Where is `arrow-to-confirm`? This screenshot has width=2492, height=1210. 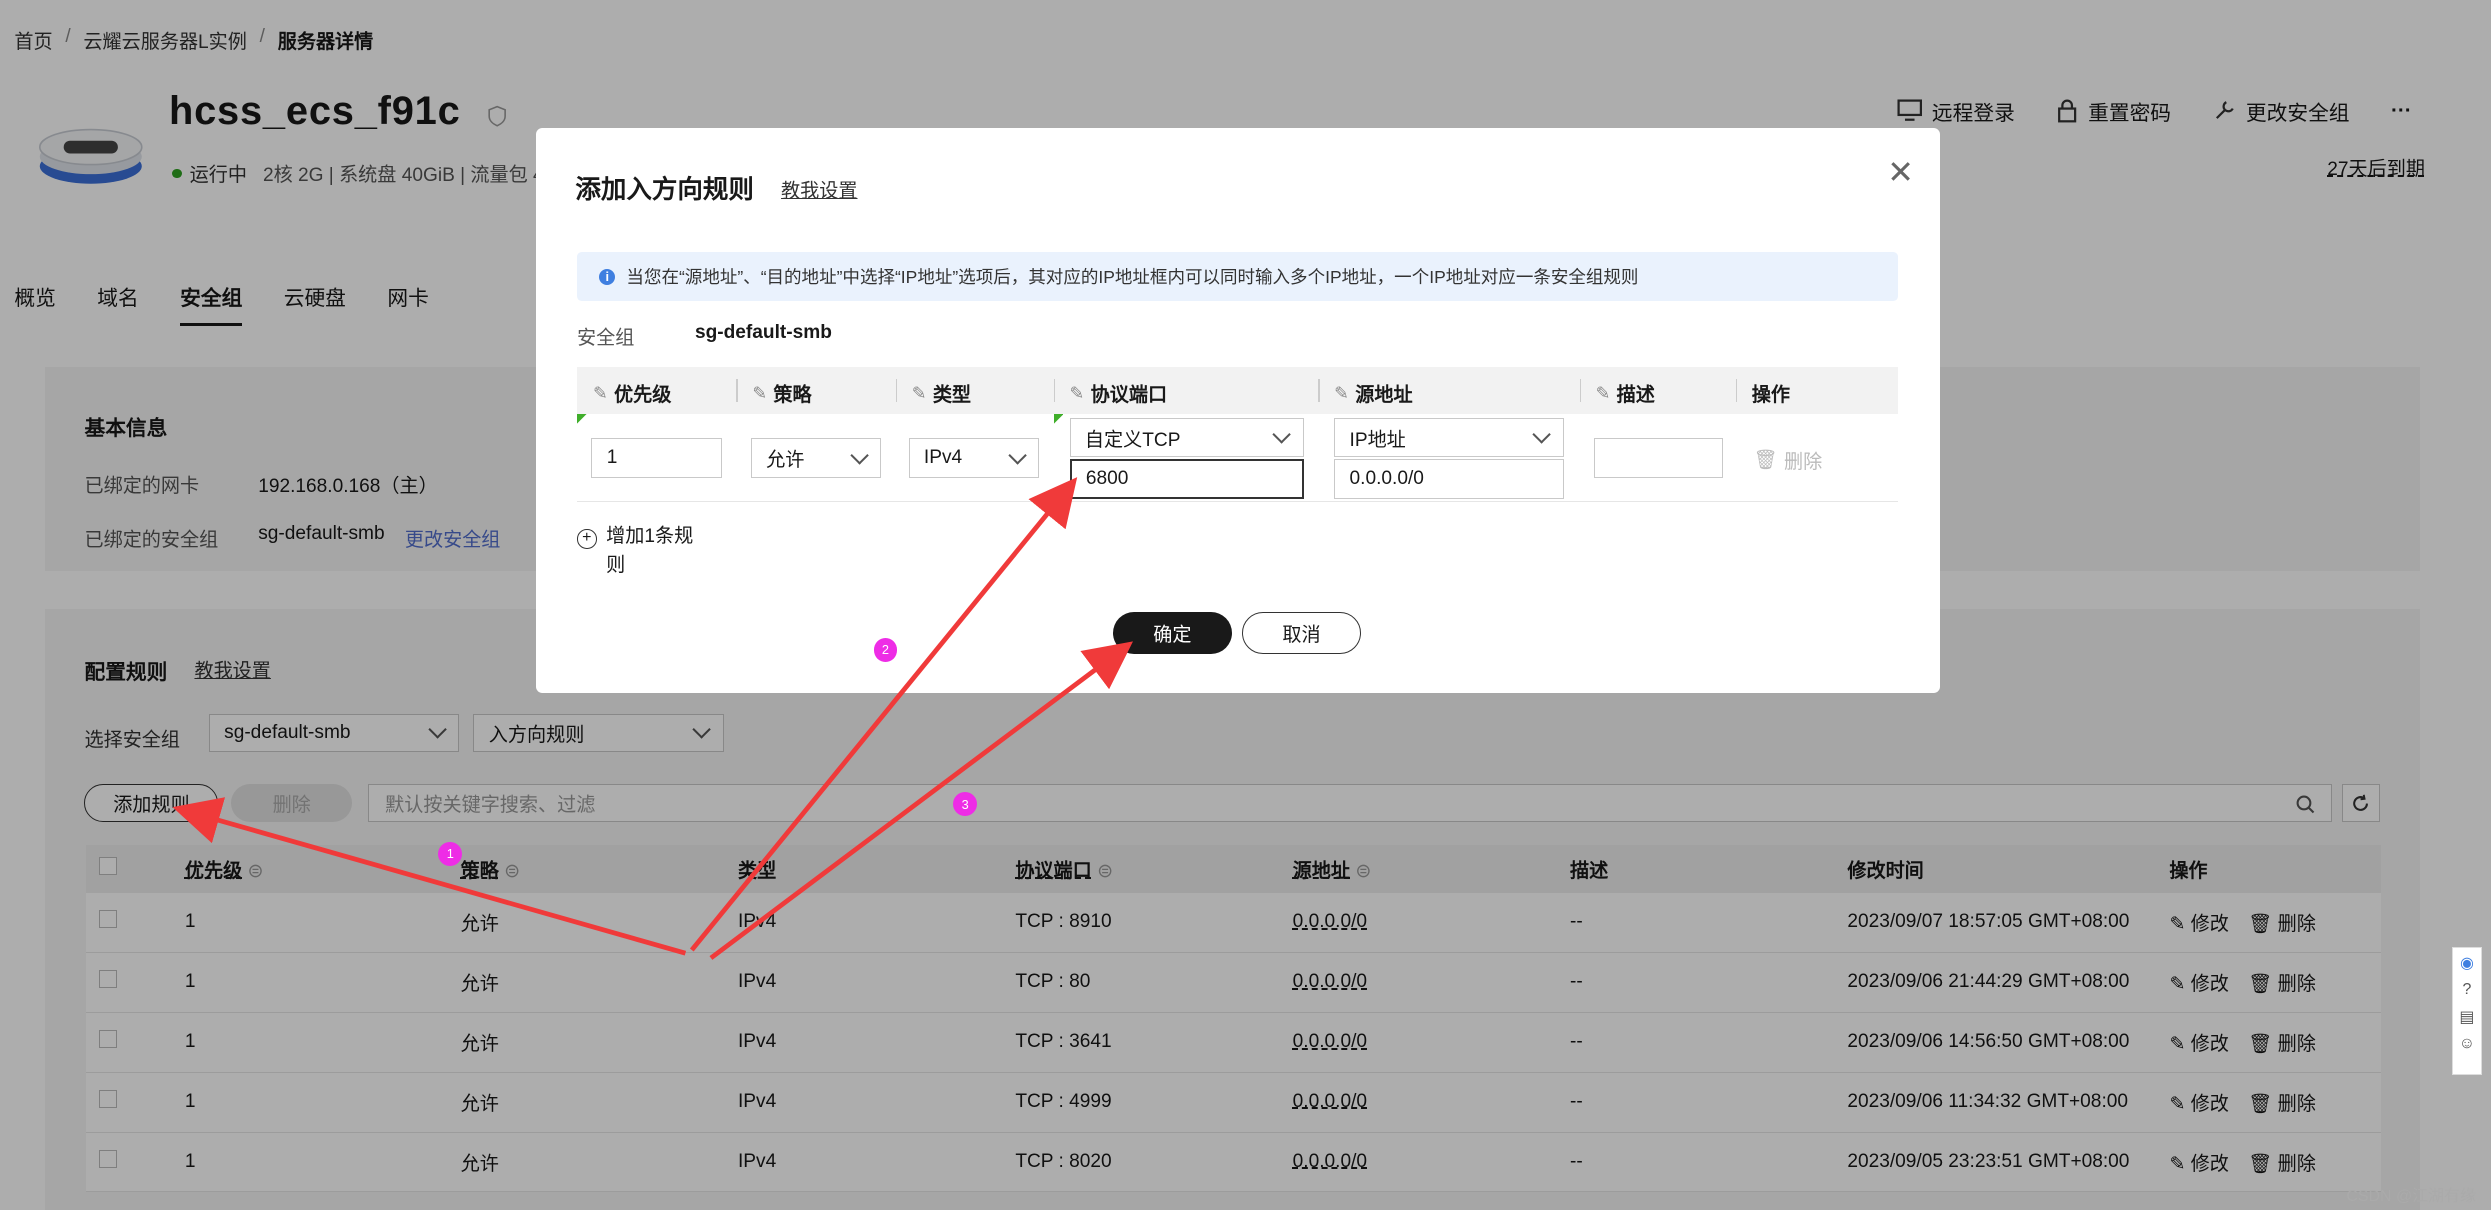
arrow-to-confirm is located at coordinates (921, 800).